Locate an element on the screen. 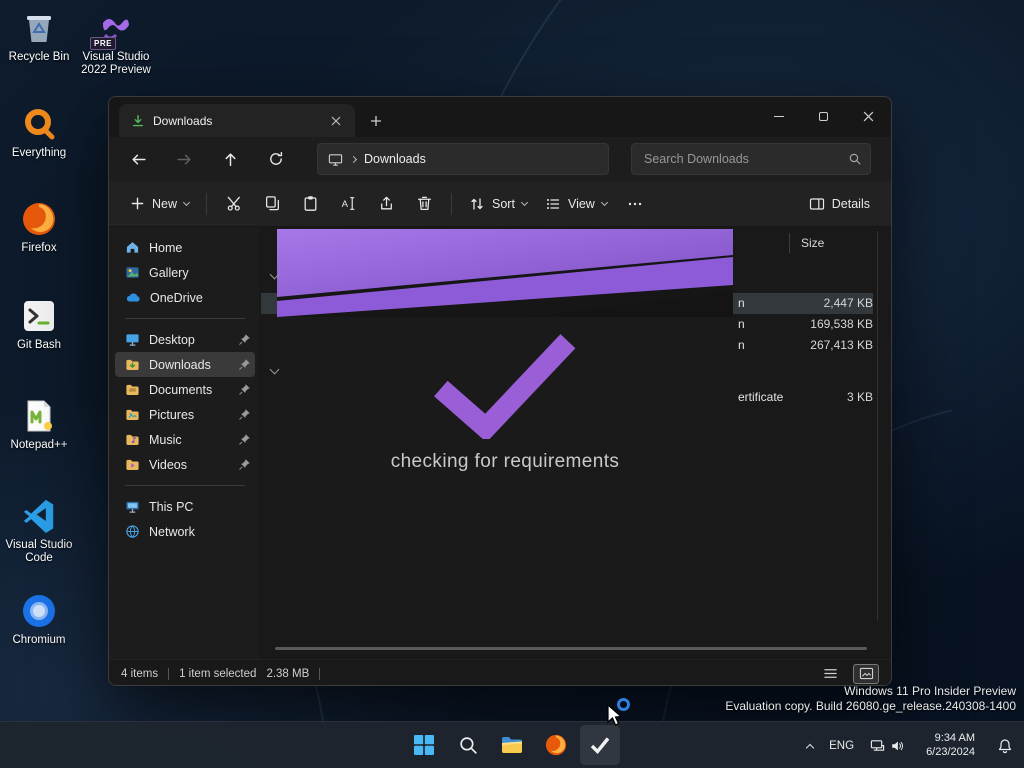 This screenshot has height=768, width=1024. plus-icon is located at coordinates (376, 121).